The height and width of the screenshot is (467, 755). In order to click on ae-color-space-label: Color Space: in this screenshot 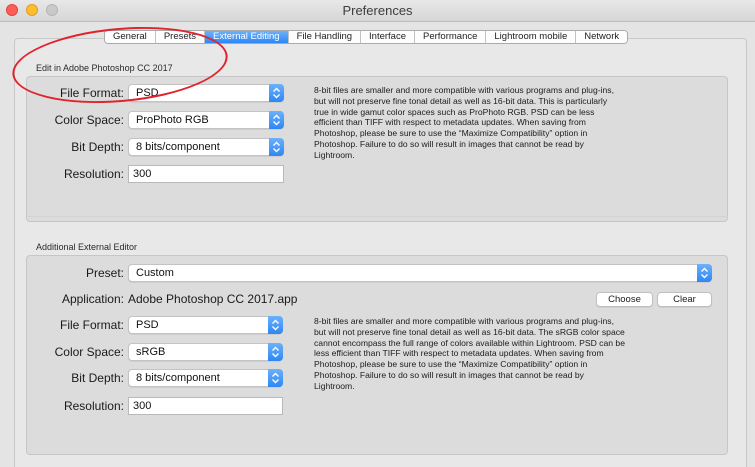, I will do `click(89, 352)`.